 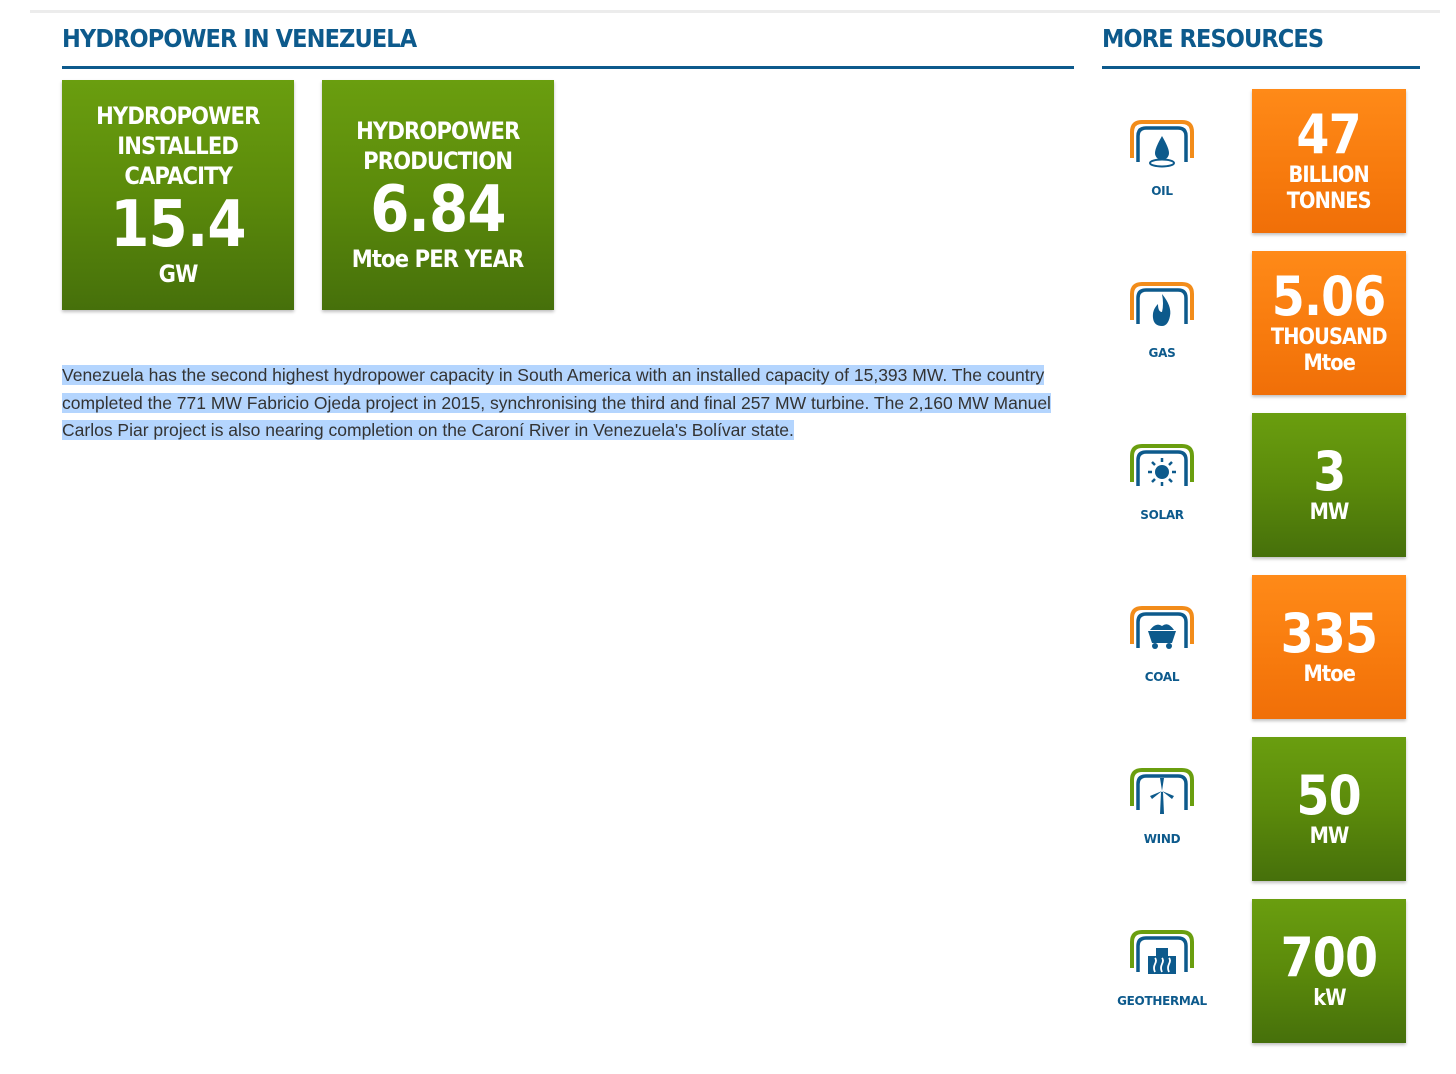 I want to click on resource-unit-line: kW, so click(x=1329, y=998).